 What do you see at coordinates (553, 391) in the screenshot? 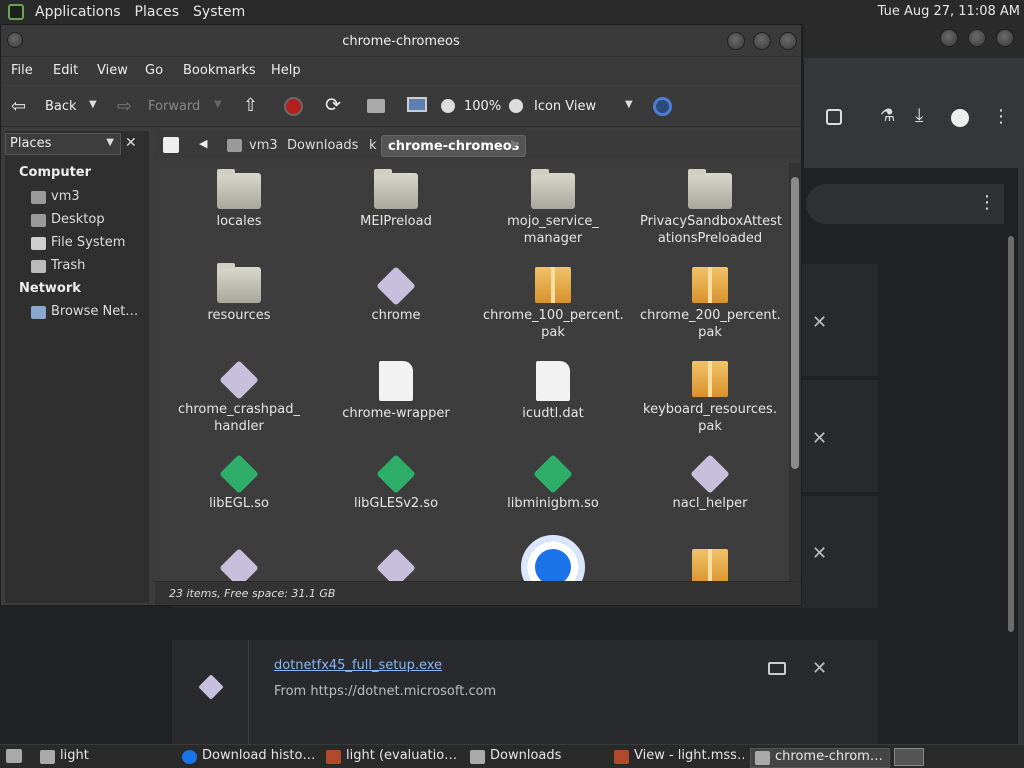
I see `file-item: icudtl.dat` at bounding box center [553, 391].